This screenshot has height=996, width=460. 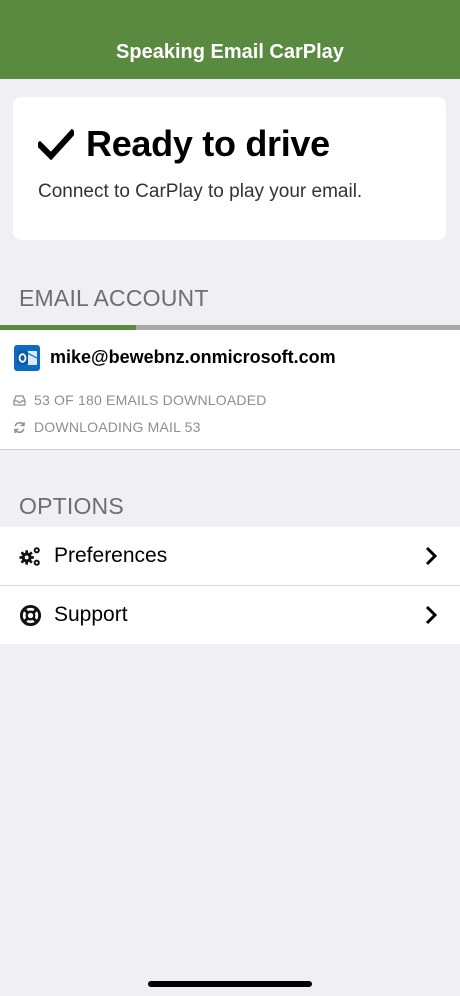 I want to click on nav-bar: Speaking Email CarPlay, so click(x=230, y=39).